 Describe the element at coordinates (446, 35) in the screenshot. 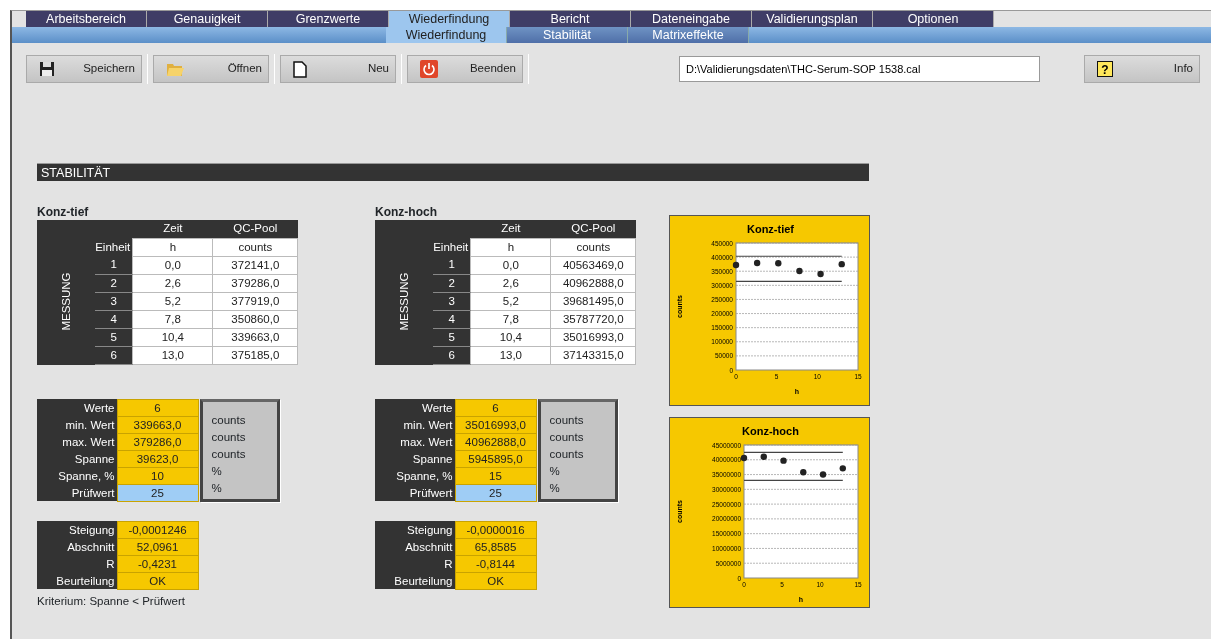

I see `sub-tab: Wiederfindung` at that location.